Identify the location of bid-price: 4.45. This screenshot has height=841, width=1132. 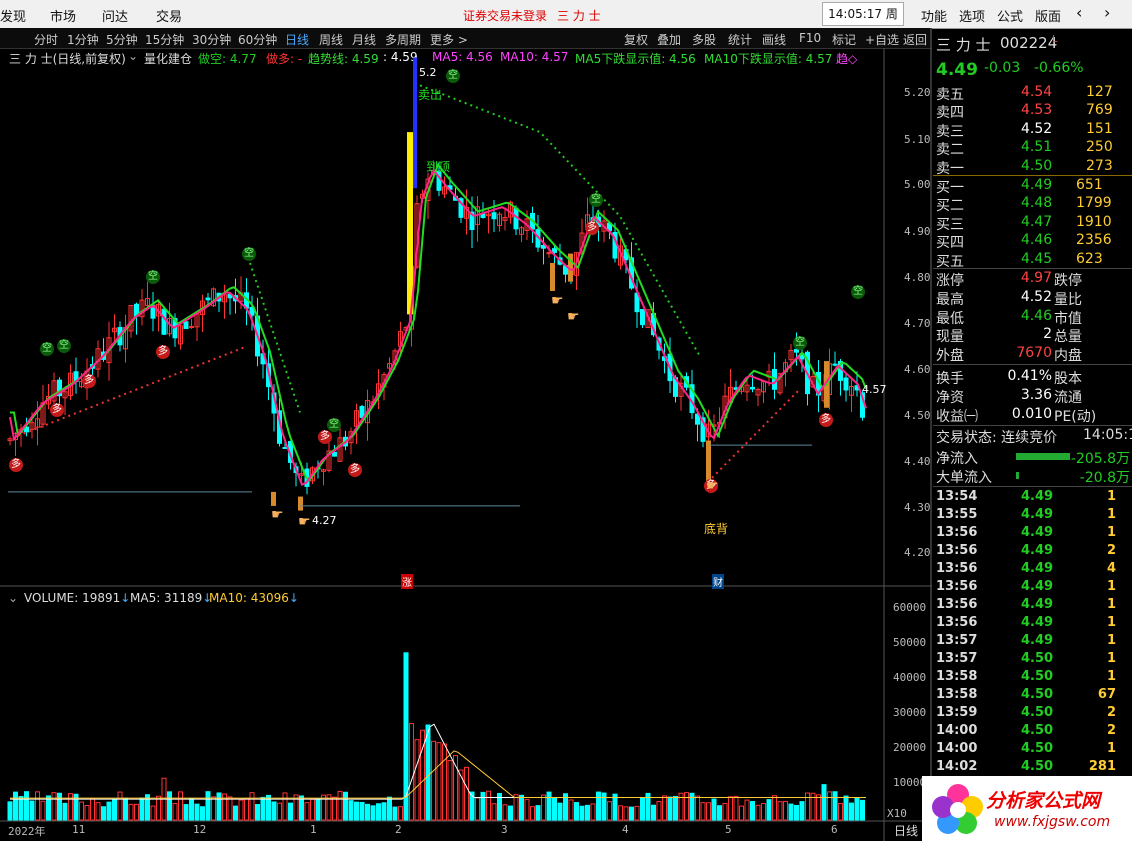
(1037, 258).